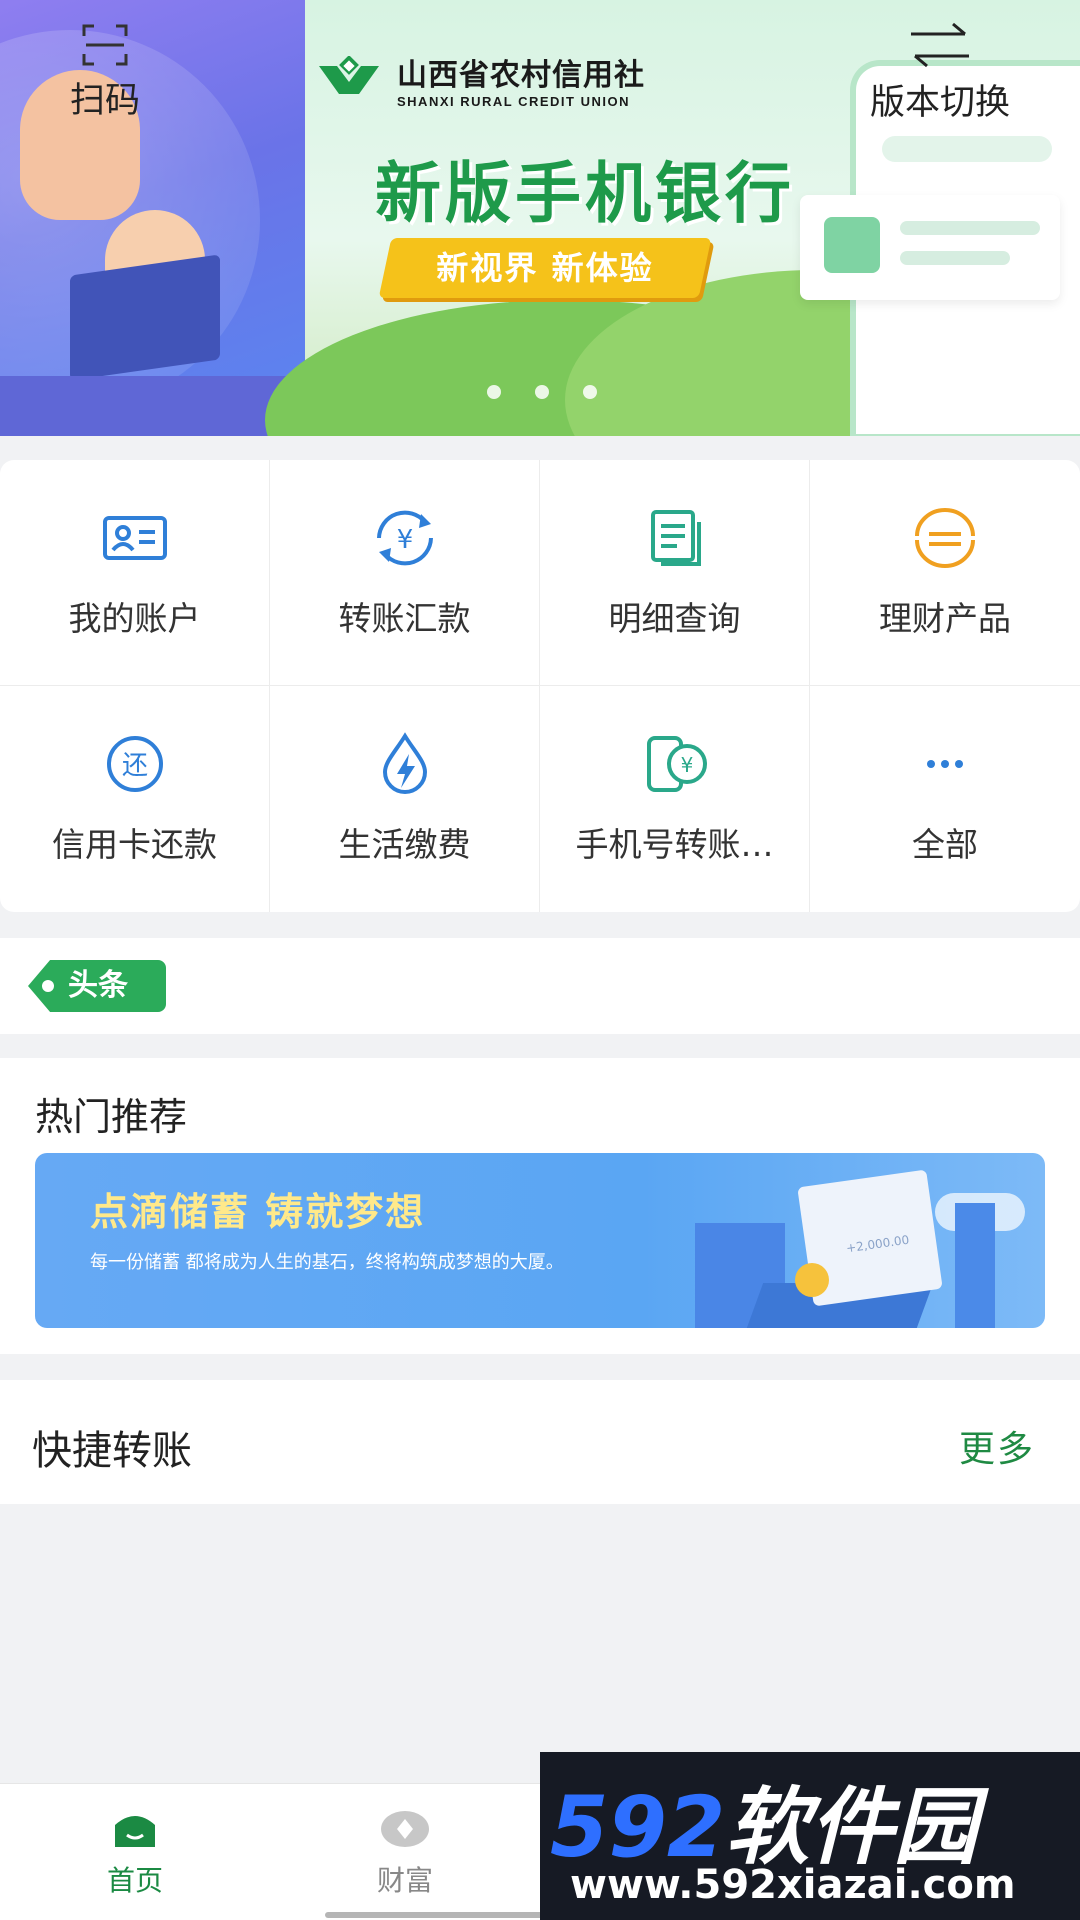 The width and height of the screenshot is (1080, 1920). What do you see at coordinates (258, 1212) in the screenshot?
I see `promo-title: 点滴储蓄 铸就梦想` at bounding box center [258, 1212].